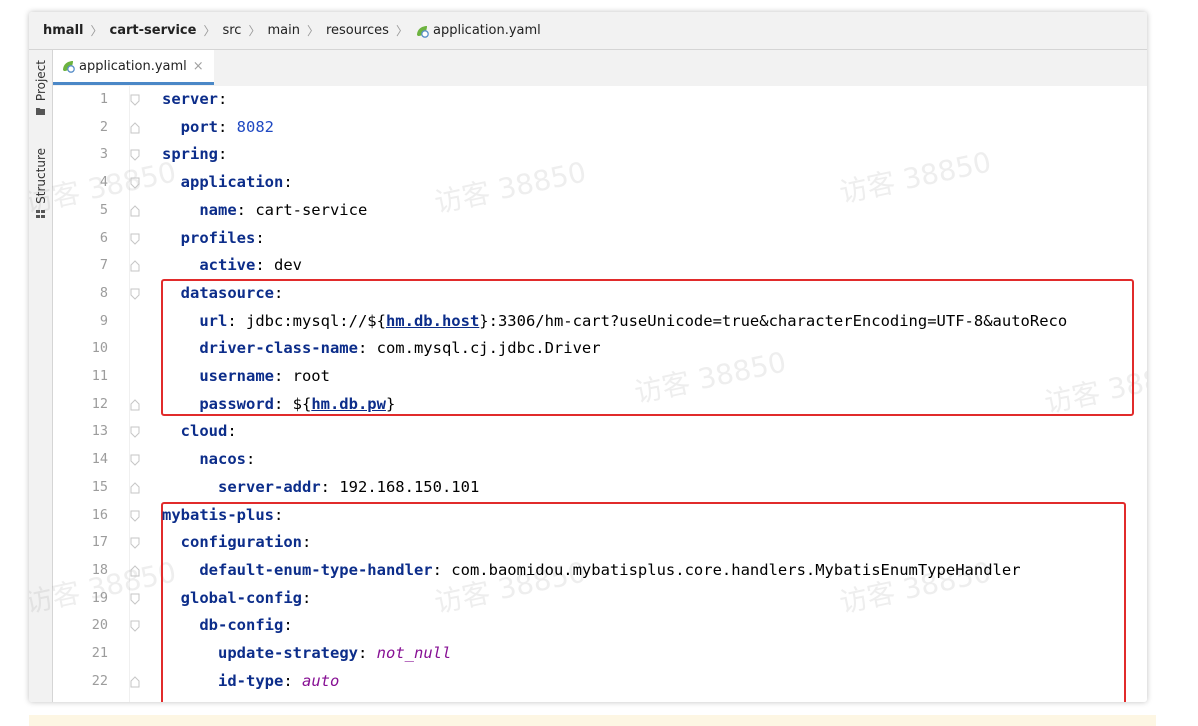 This screenshot has height=726, width=1198. Describe the element at coordinates (600, 516) in the screenshot. I see `code-line: 16 mybatis-plus:` at that location.